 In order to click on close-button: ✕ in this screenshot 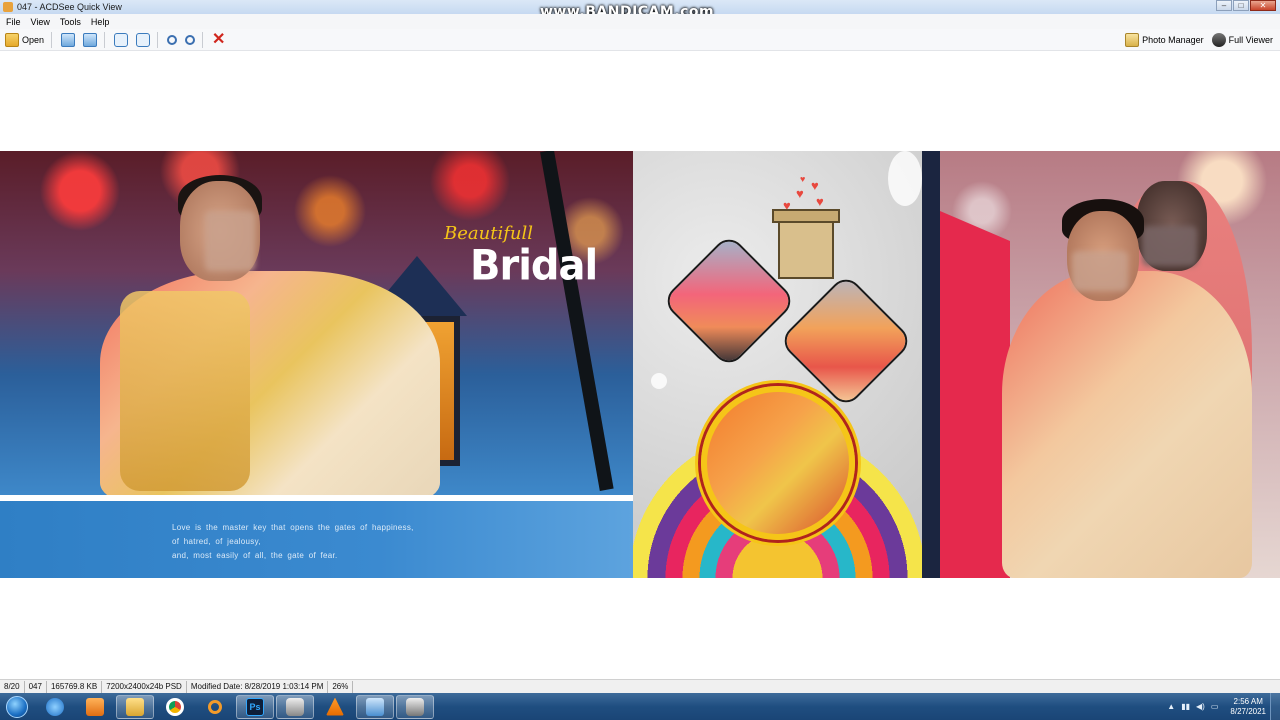, I will do `click(1263, 5)`.